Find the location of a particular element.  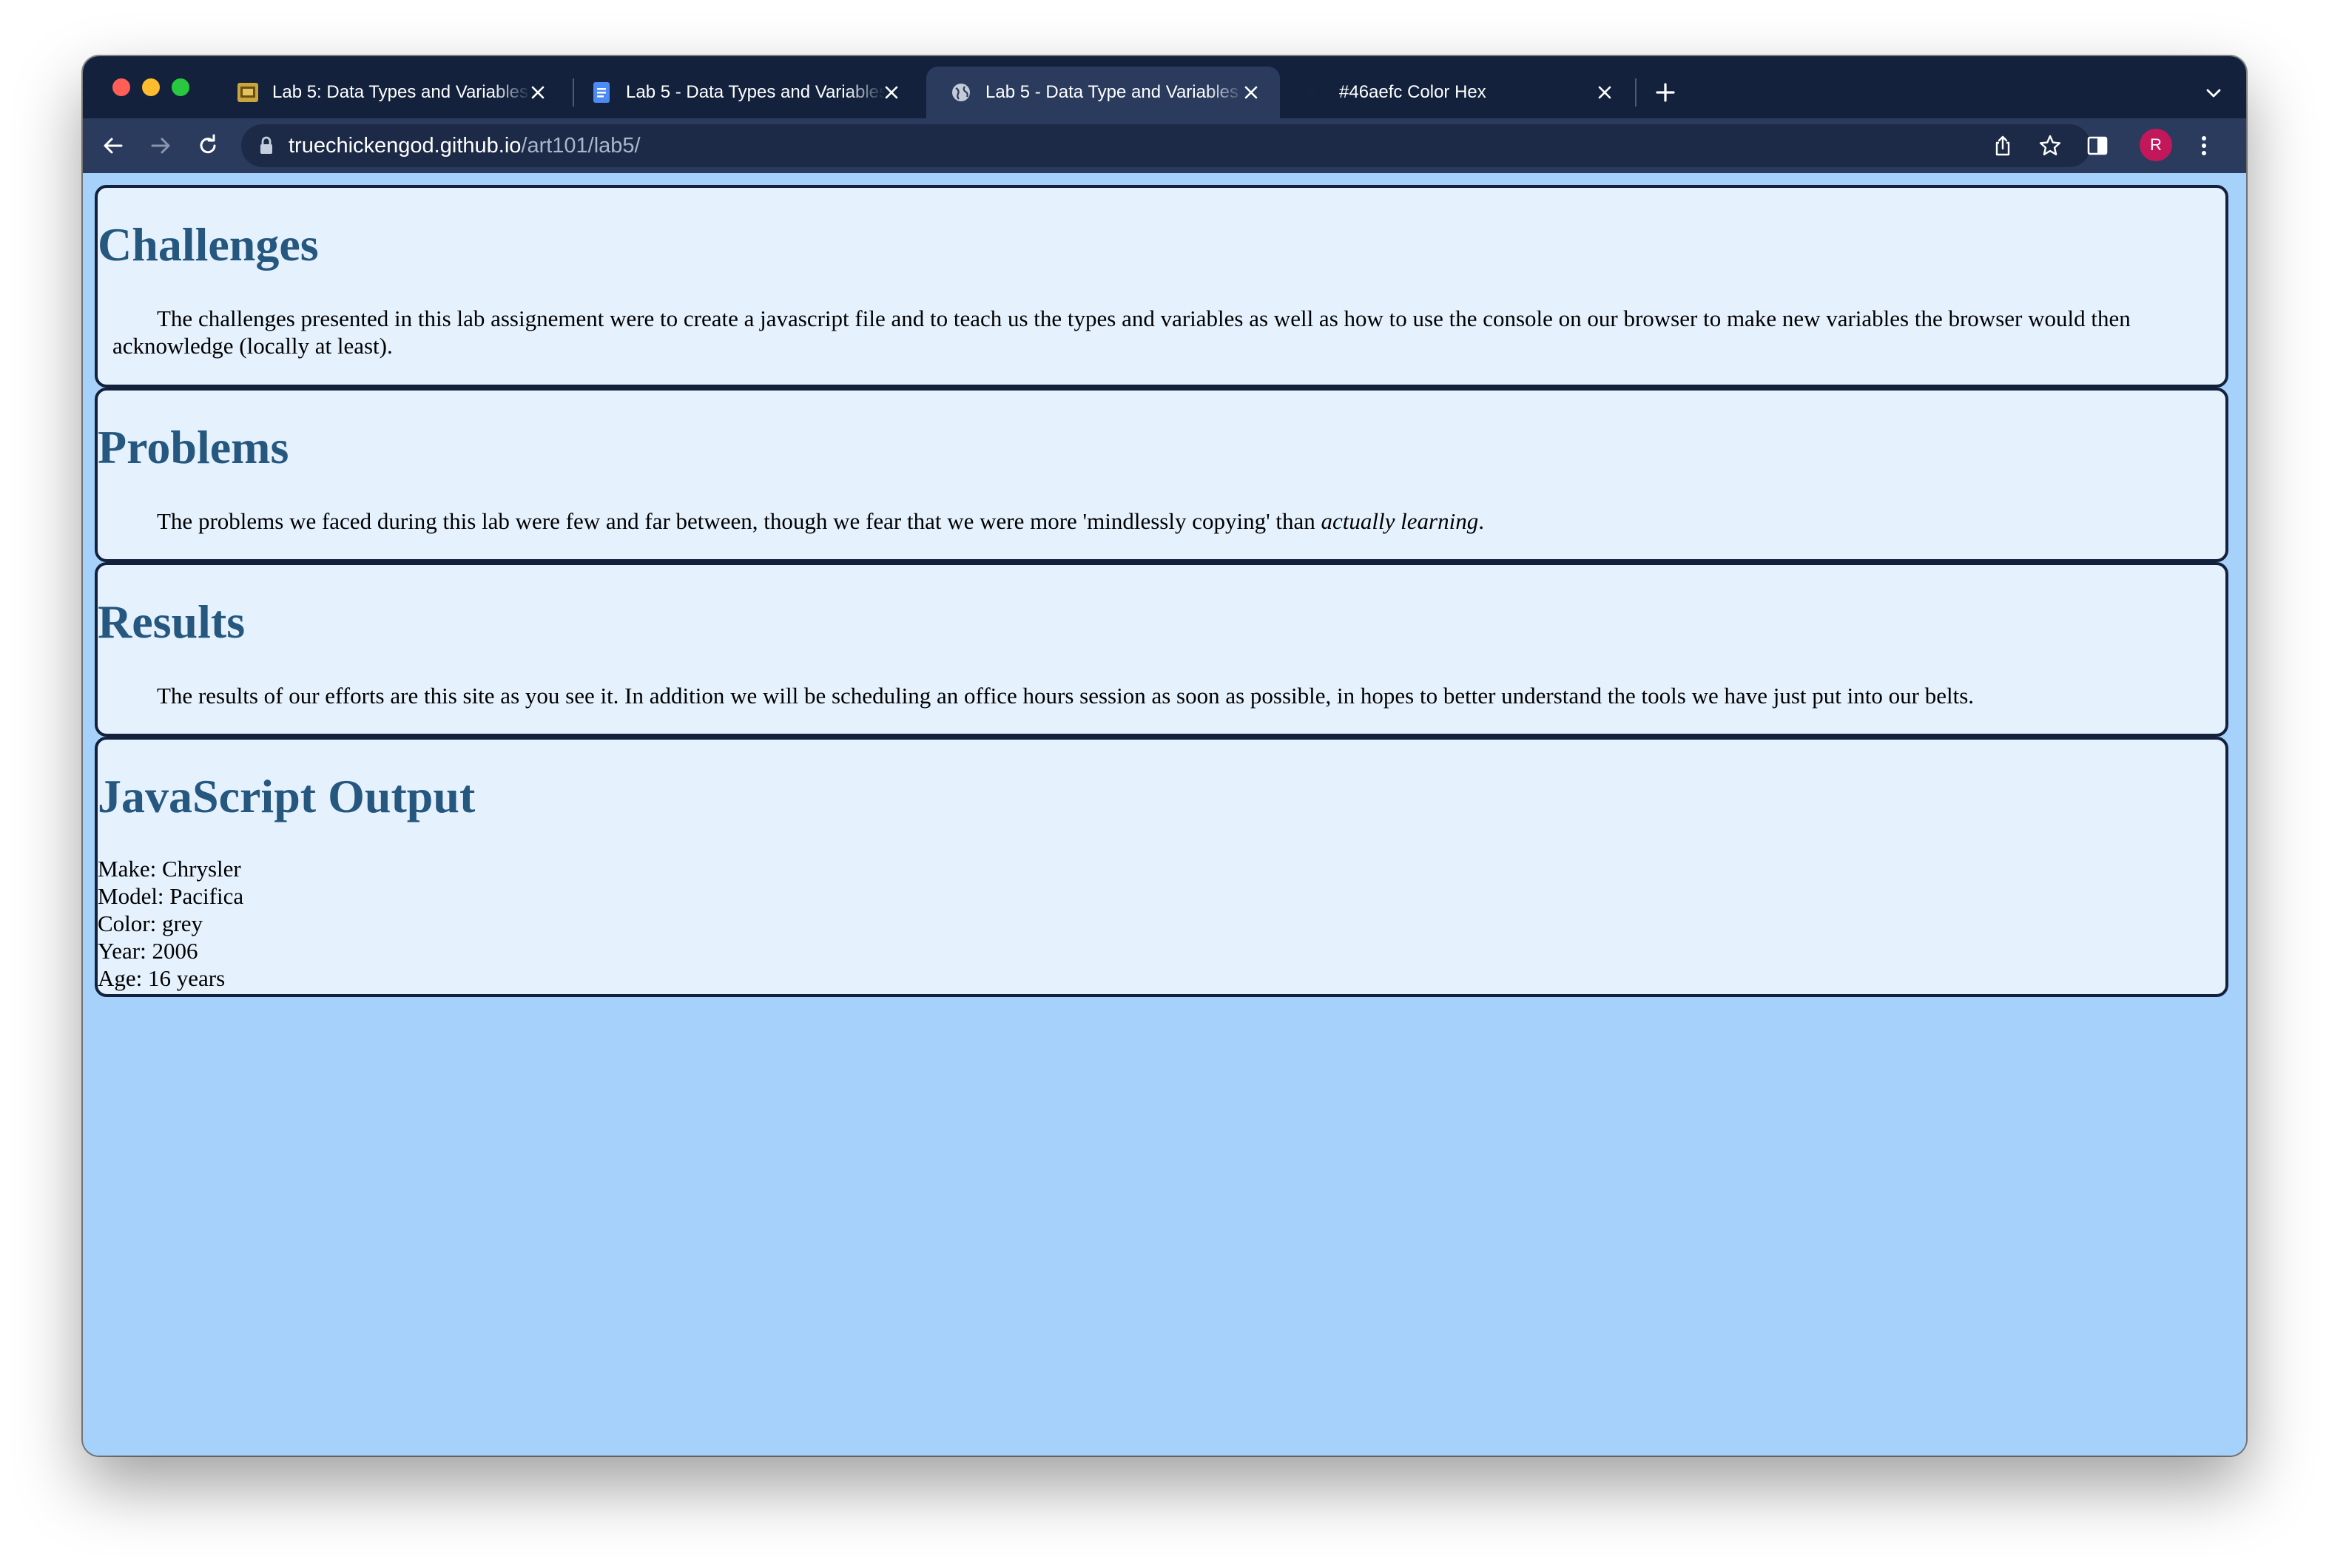

address-bar: truechickengod.github.io/art101/lab5/ is located at coordinates (1166, 145).